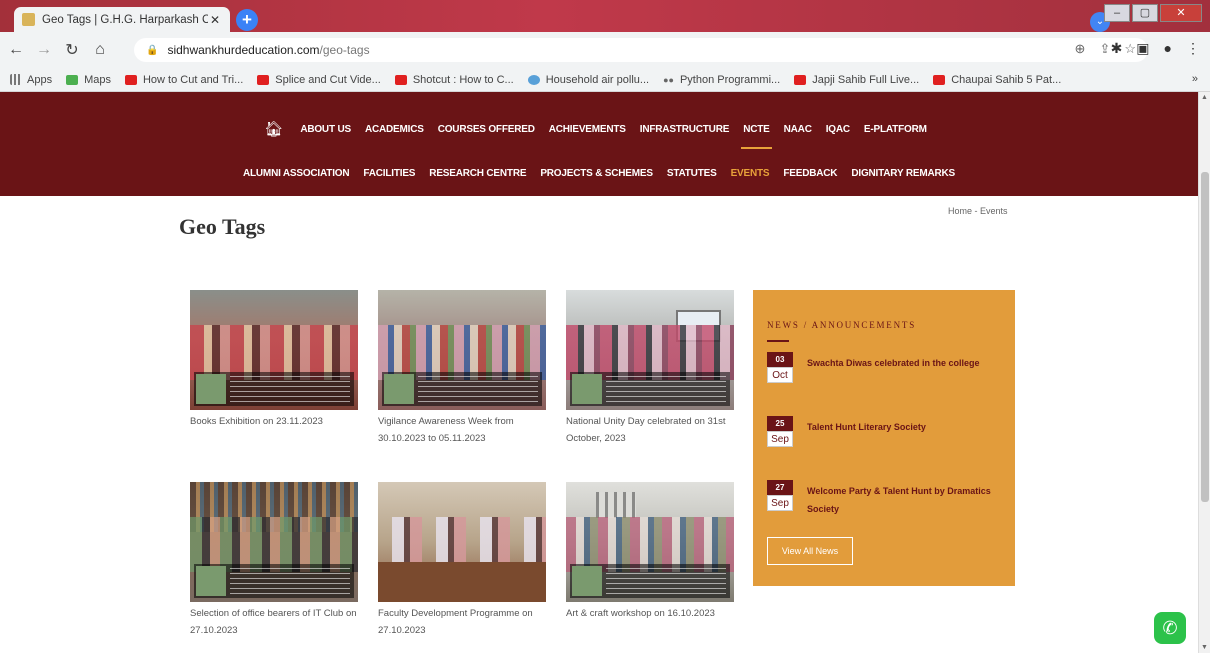 Image resolution: width=1210 pixels, height=653 pixels. What do you see at coordinates (895, 129) in the screenshot?
I see `nav-e-platform: E-PLATFORM` at bounding box center [895, 129].